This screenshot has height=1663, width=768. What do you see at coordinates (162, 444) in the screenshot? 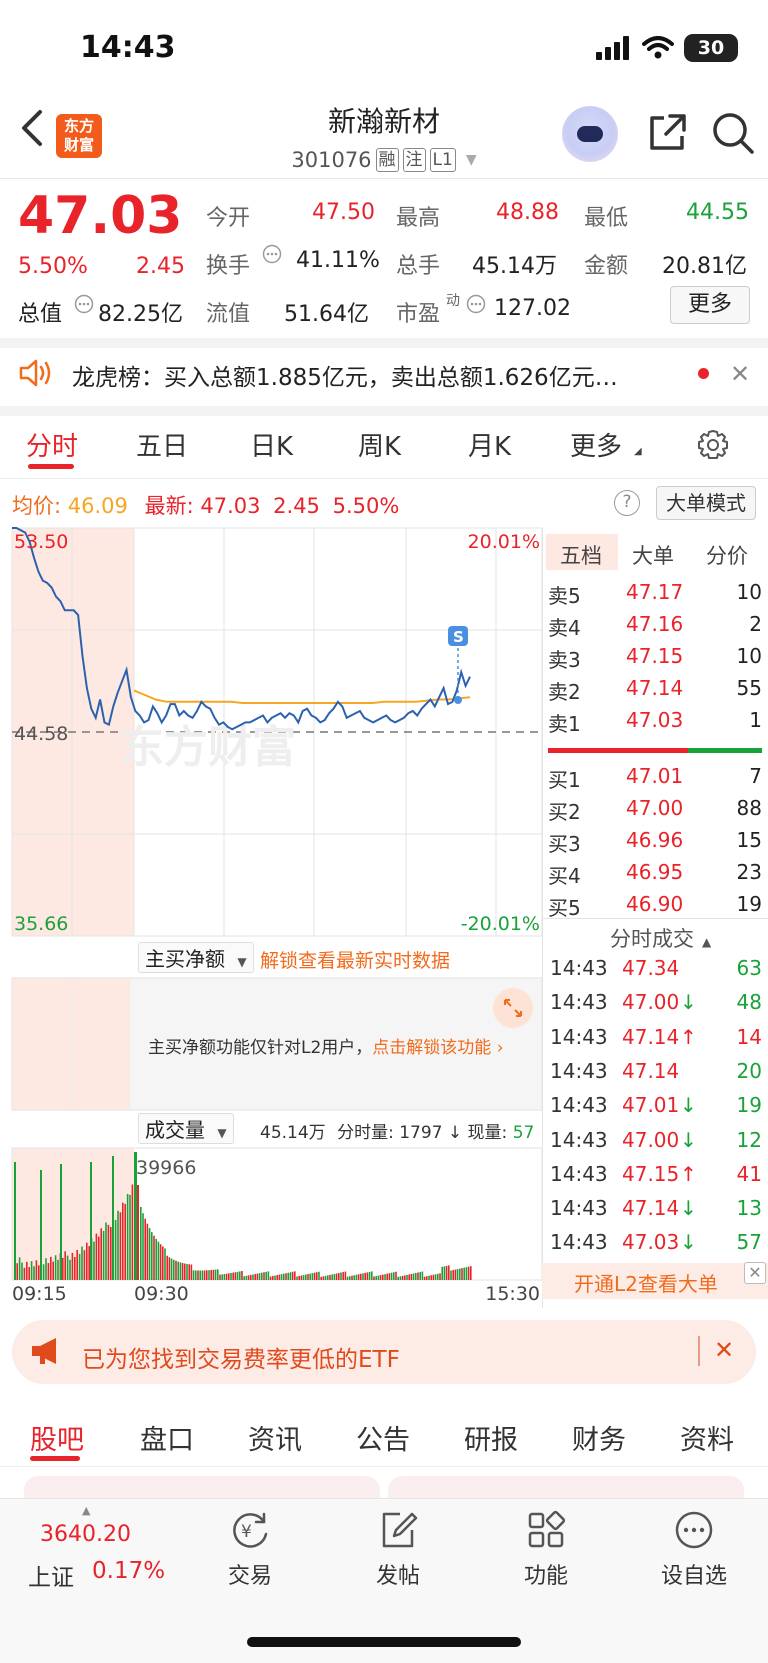
I see `tab-five-day: 五日` at bounding box center [162, 444].